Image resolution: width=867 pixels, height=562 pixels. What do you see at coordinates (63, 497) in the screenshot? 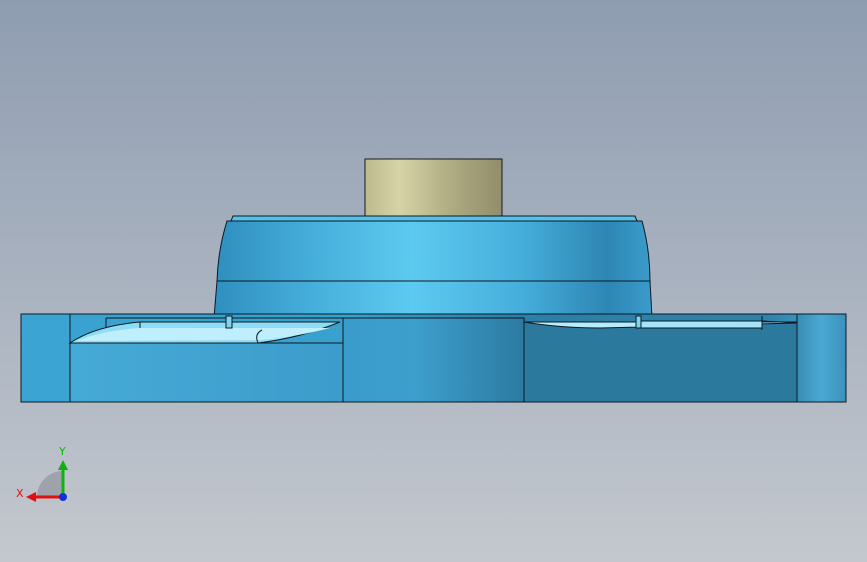
I see `z-axis-dot-icon` at bounding box center [63, 497].